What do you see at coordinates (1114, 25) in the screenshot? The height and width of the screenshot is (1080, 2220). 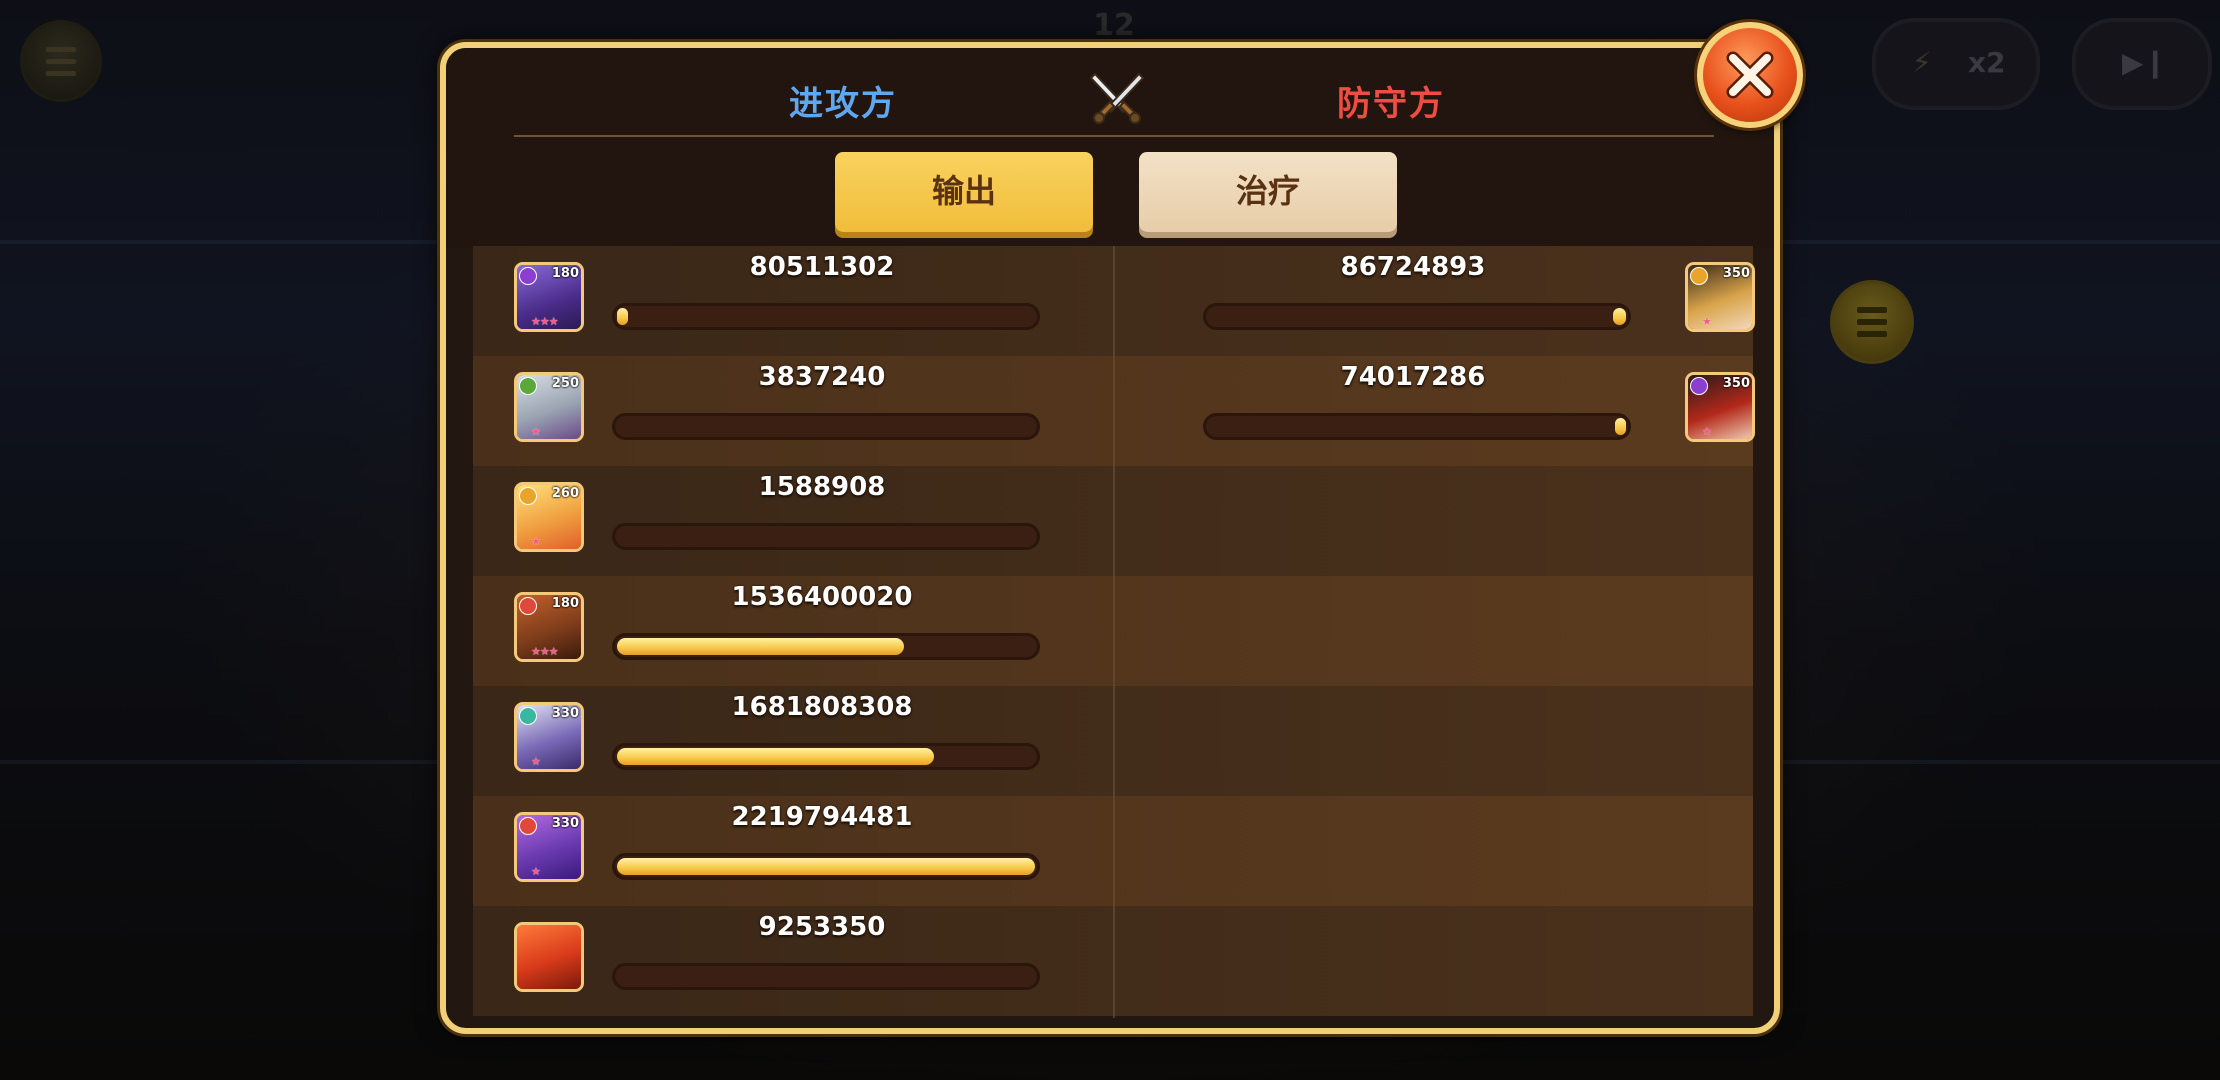 I see `round-counter: 12` at bounding box center [1114, 25].